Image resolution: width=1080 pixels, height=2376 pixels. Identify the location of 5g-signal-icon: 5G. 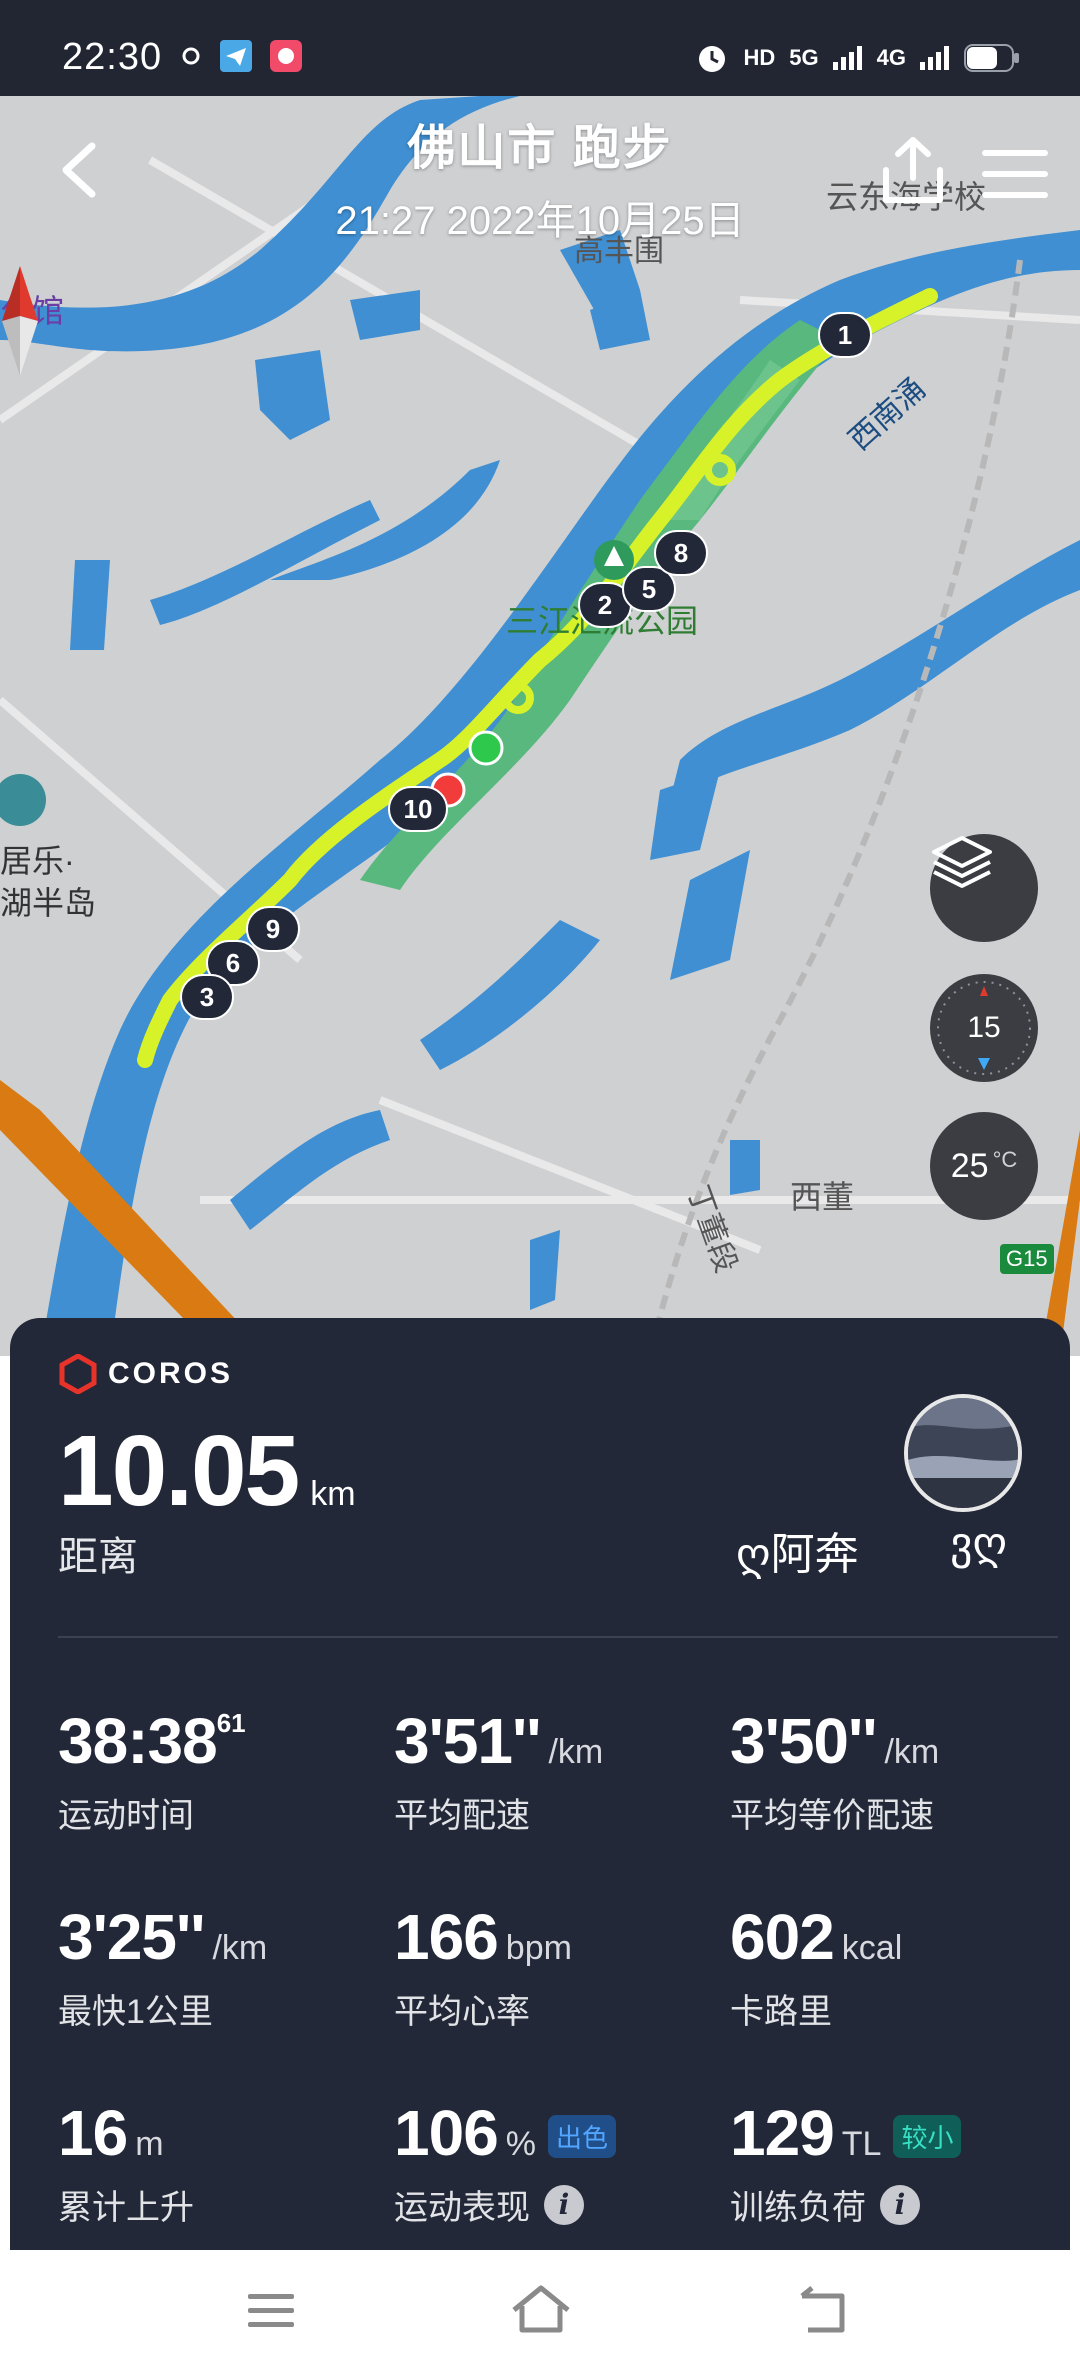
(804, 57).